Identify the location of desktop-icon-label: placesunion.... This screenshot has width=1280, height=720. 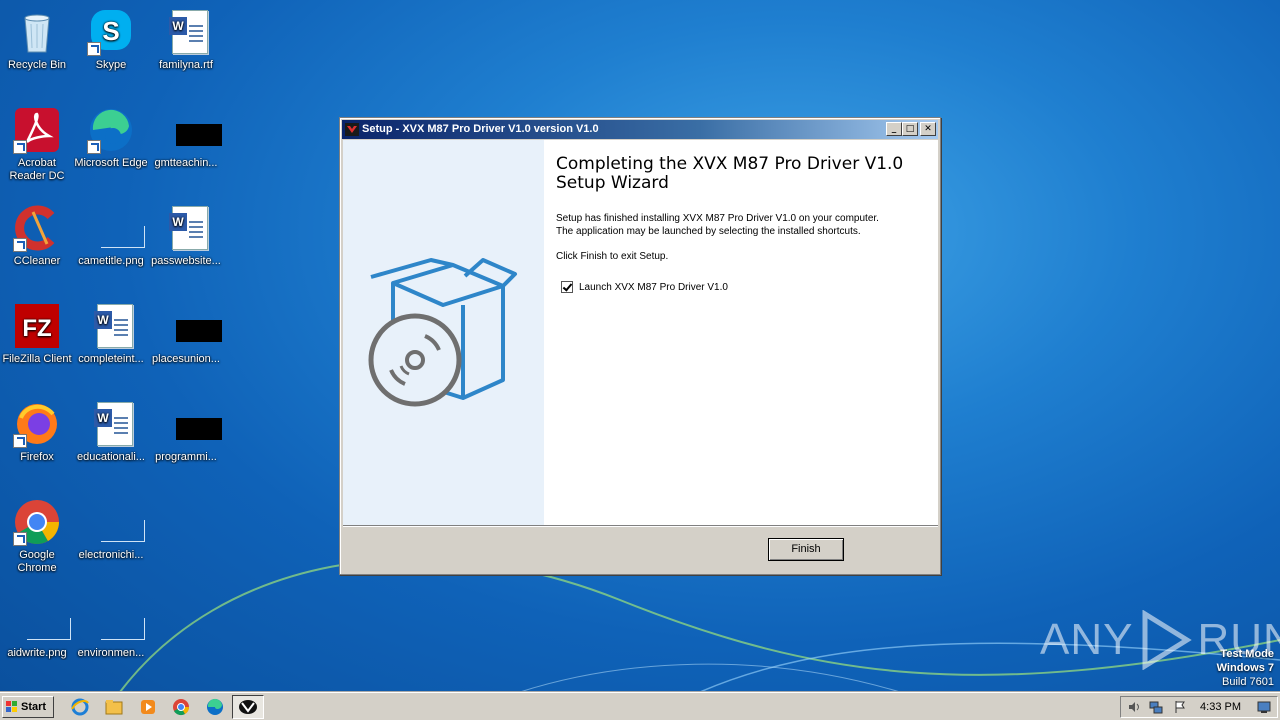
(186, 359).